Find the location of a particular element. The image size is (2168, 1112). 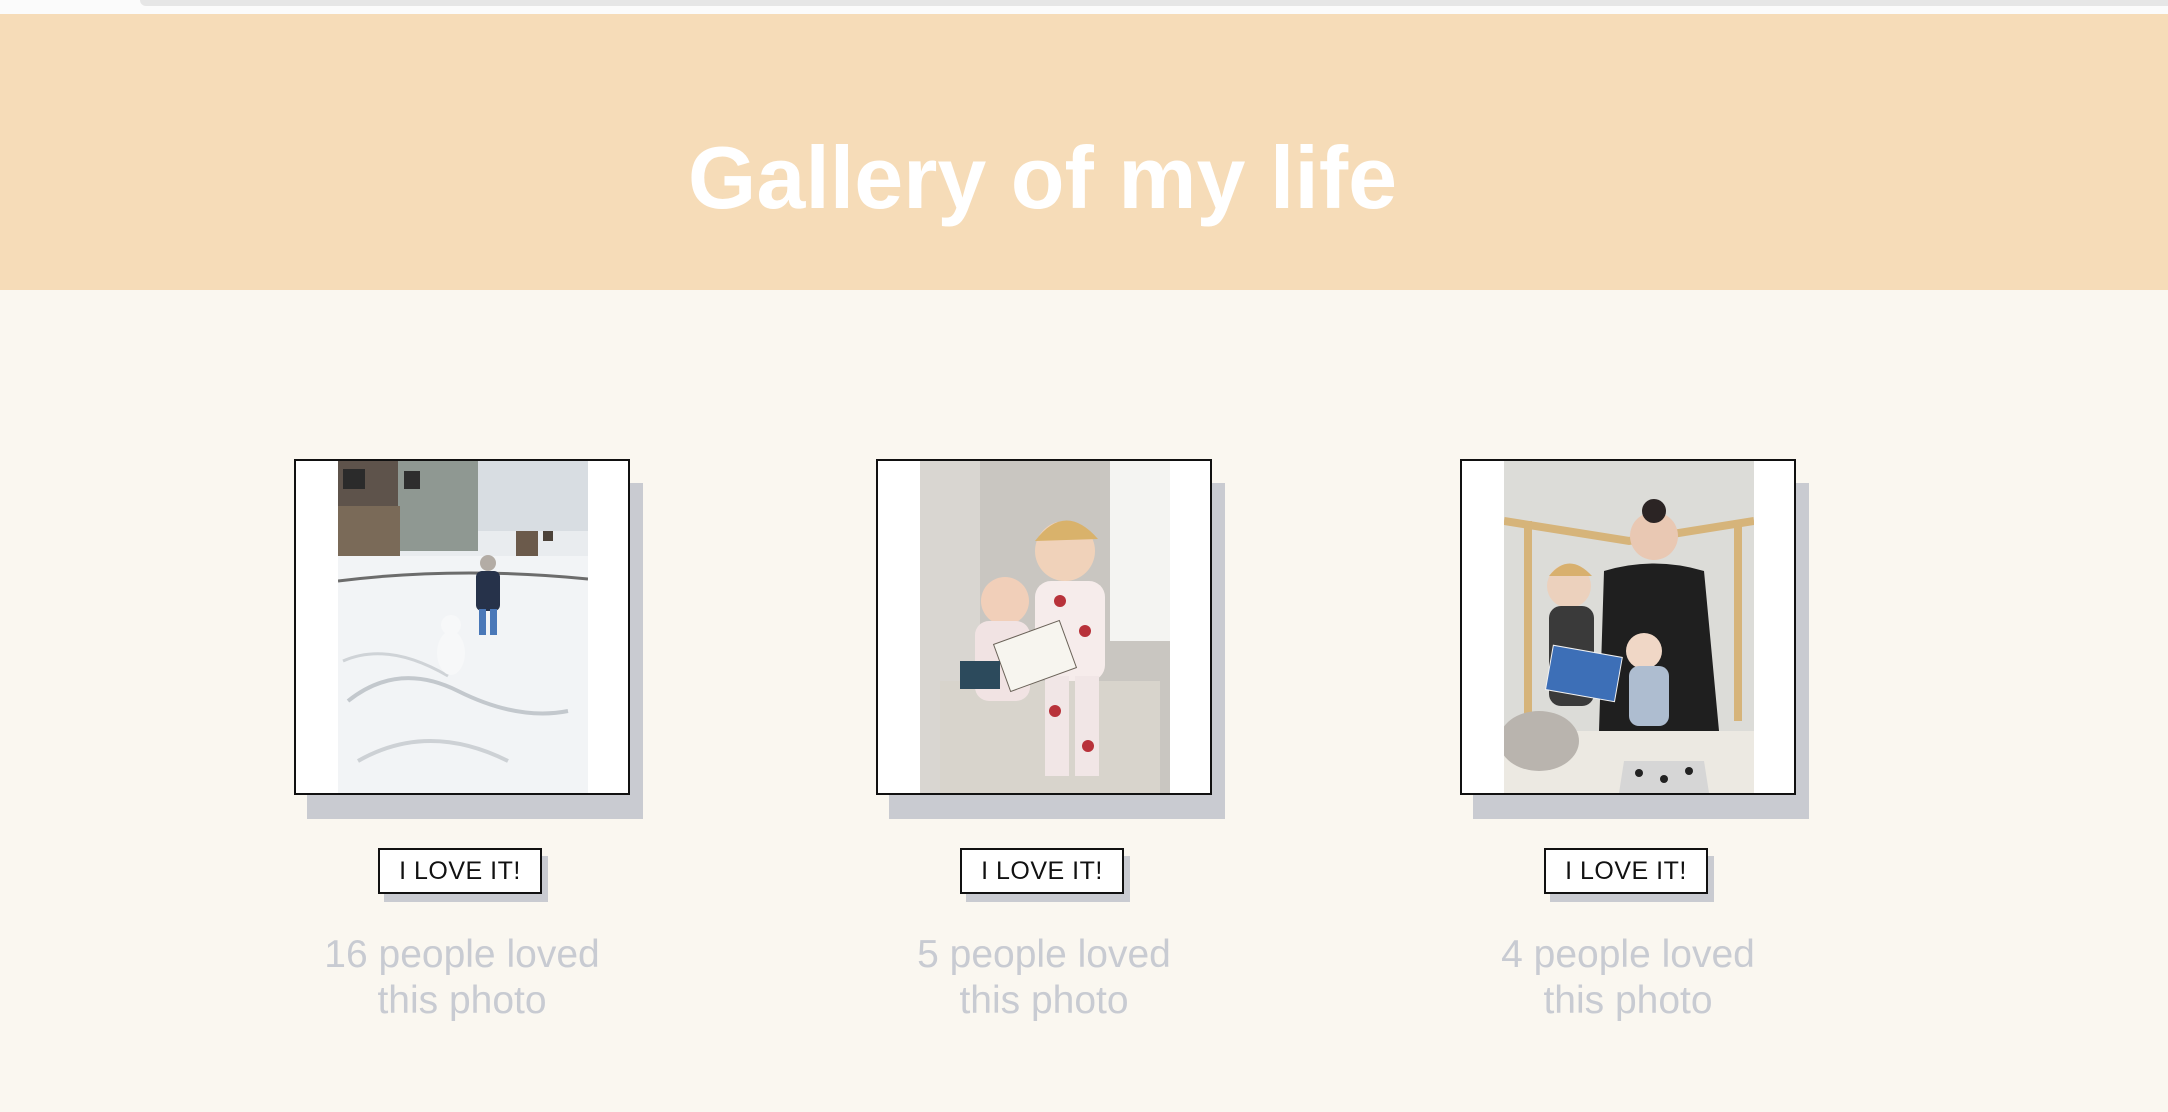

love-count: 16 people loved this photo is located at coordinates (462, 978).